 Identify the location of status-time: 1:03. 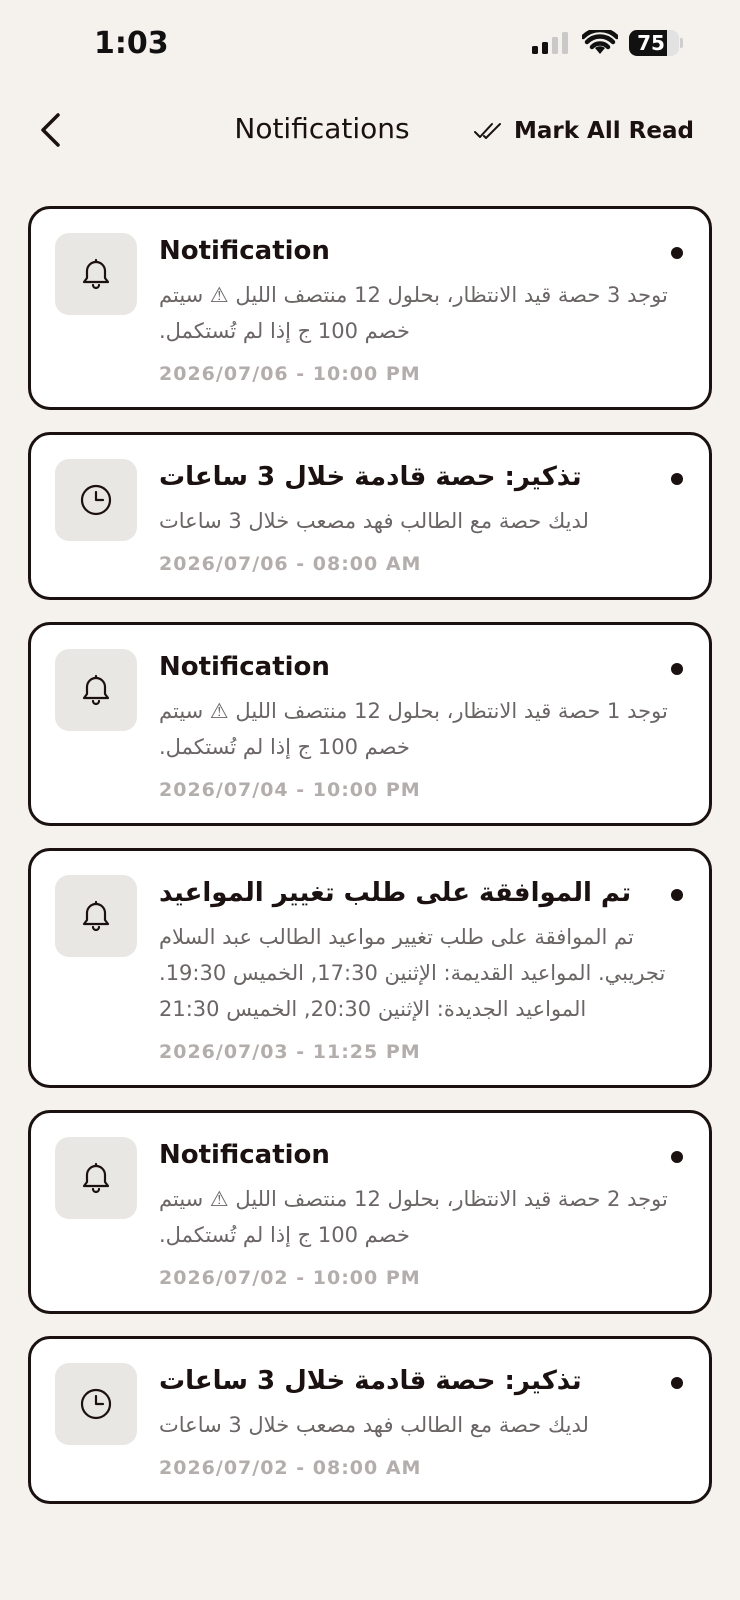
(131, 43).